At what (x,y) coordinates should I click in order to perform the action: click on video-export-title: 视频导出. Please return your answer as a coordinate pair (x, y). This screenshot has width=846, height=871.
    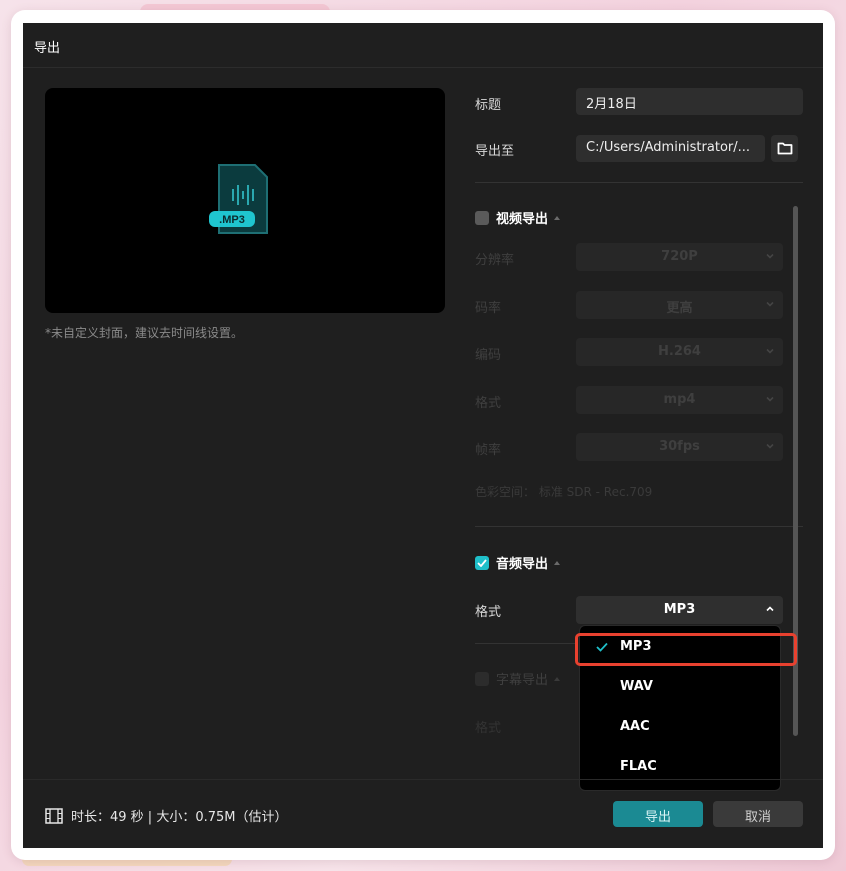
    Looking at the image, I should click on (522, 219).